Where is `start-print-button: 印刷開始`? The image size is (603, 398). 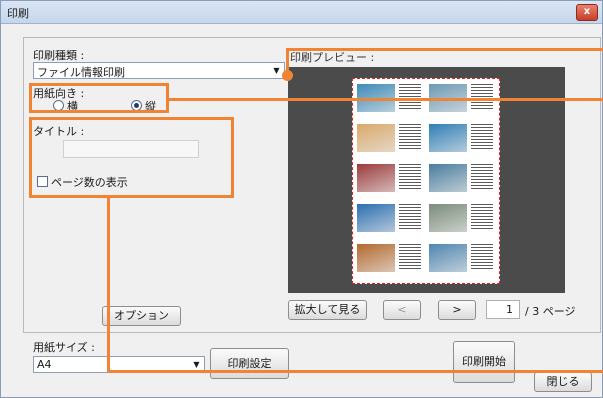
start-print-button: 印刷開始 is located at coordinates (484, 362).